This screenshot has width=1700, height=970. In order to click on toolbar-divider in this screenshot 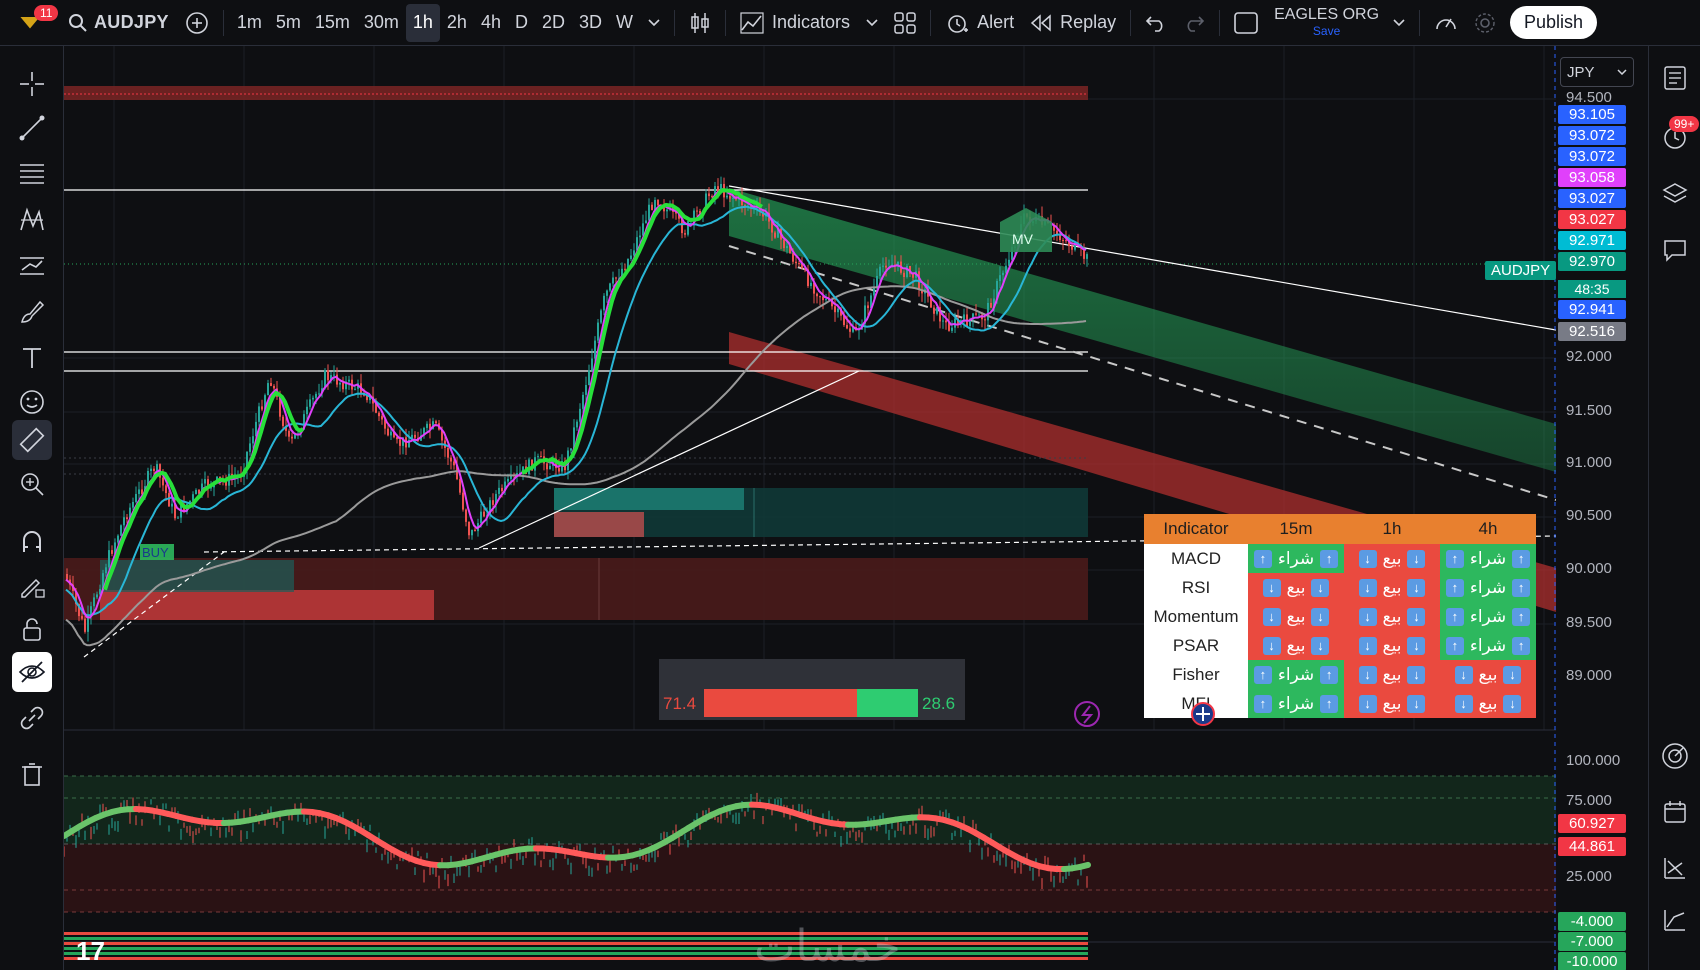, I will do `click(931, 22)`.